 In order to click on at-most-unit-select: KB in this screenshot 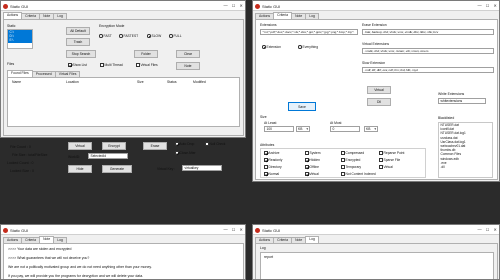, I will do `click(371, 129)`.